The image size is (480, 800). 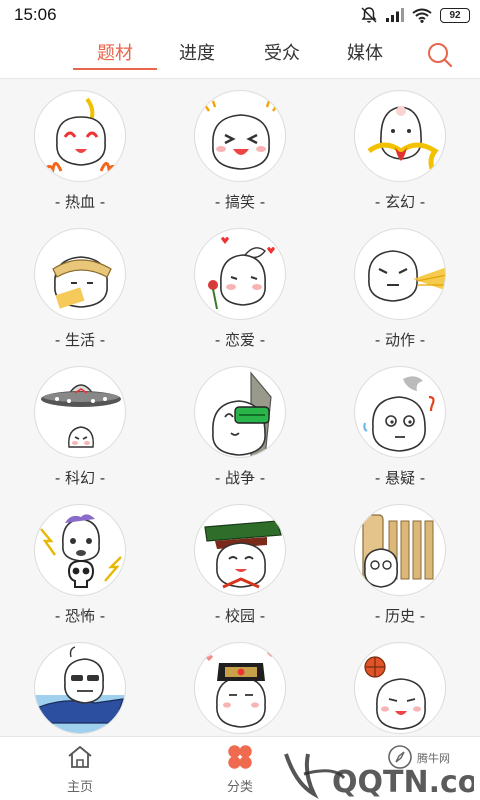 What do you see at coordinates (80, 202) in the screenshot?
I see `category-label: - 热血 -` at bounding box center [80, 202].